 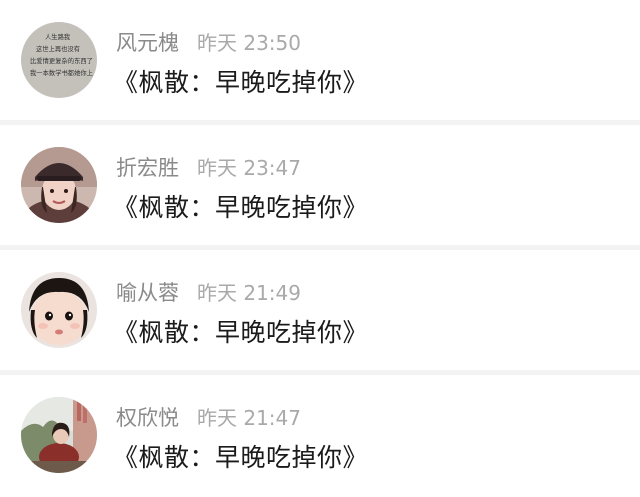 I want to click on timestamp: 昨天 21:47, so click(x=249, y=418).